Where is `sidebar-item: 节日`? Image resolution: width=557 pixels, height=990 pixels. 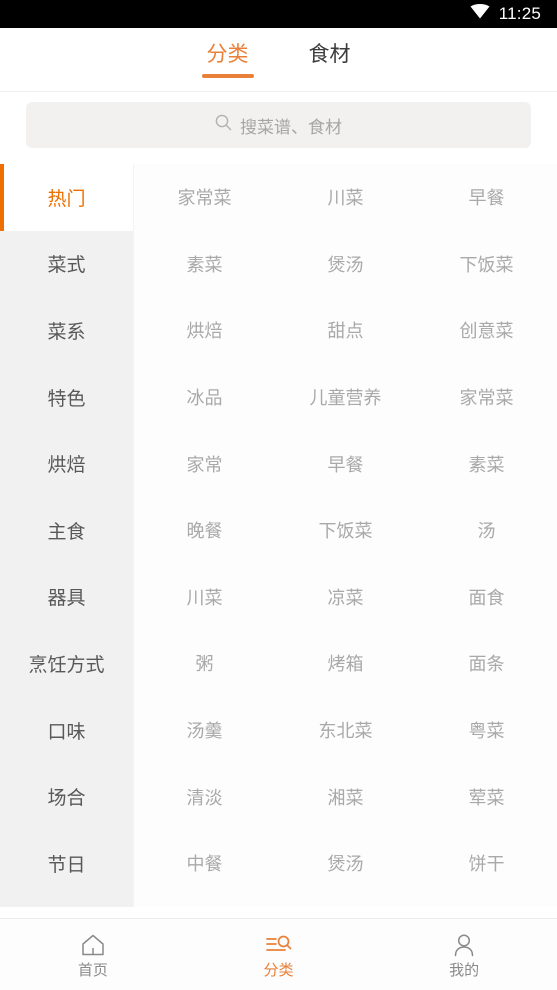 sidebar-item: 节日 is located at coordinates (66, 863).